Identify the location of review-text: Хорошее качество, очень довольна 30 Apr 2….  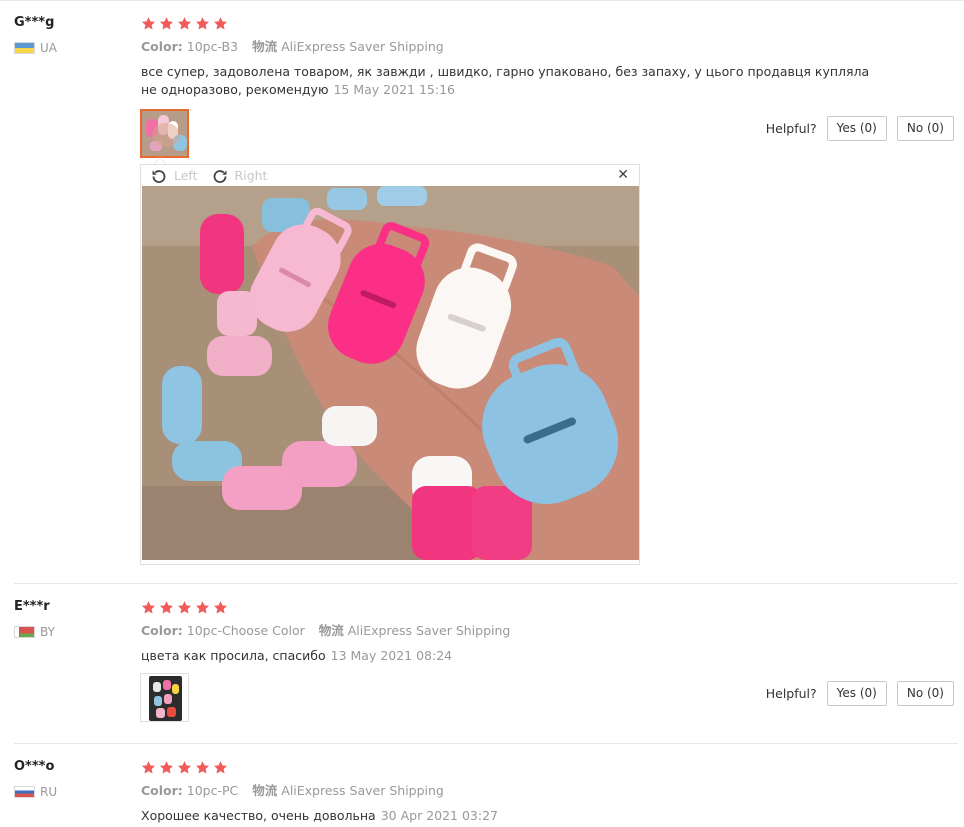
(511, 816).